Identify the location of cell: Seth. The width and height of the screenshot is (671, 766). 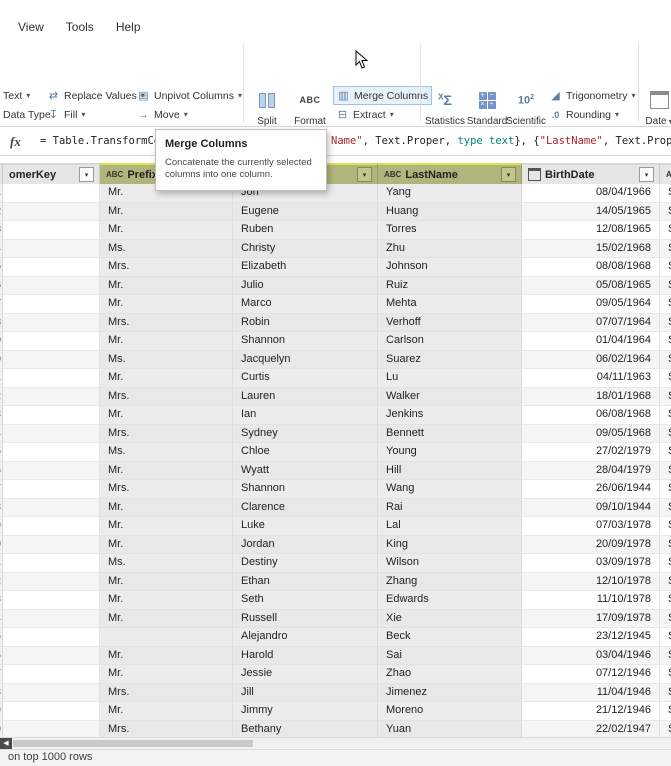
(305, 600).